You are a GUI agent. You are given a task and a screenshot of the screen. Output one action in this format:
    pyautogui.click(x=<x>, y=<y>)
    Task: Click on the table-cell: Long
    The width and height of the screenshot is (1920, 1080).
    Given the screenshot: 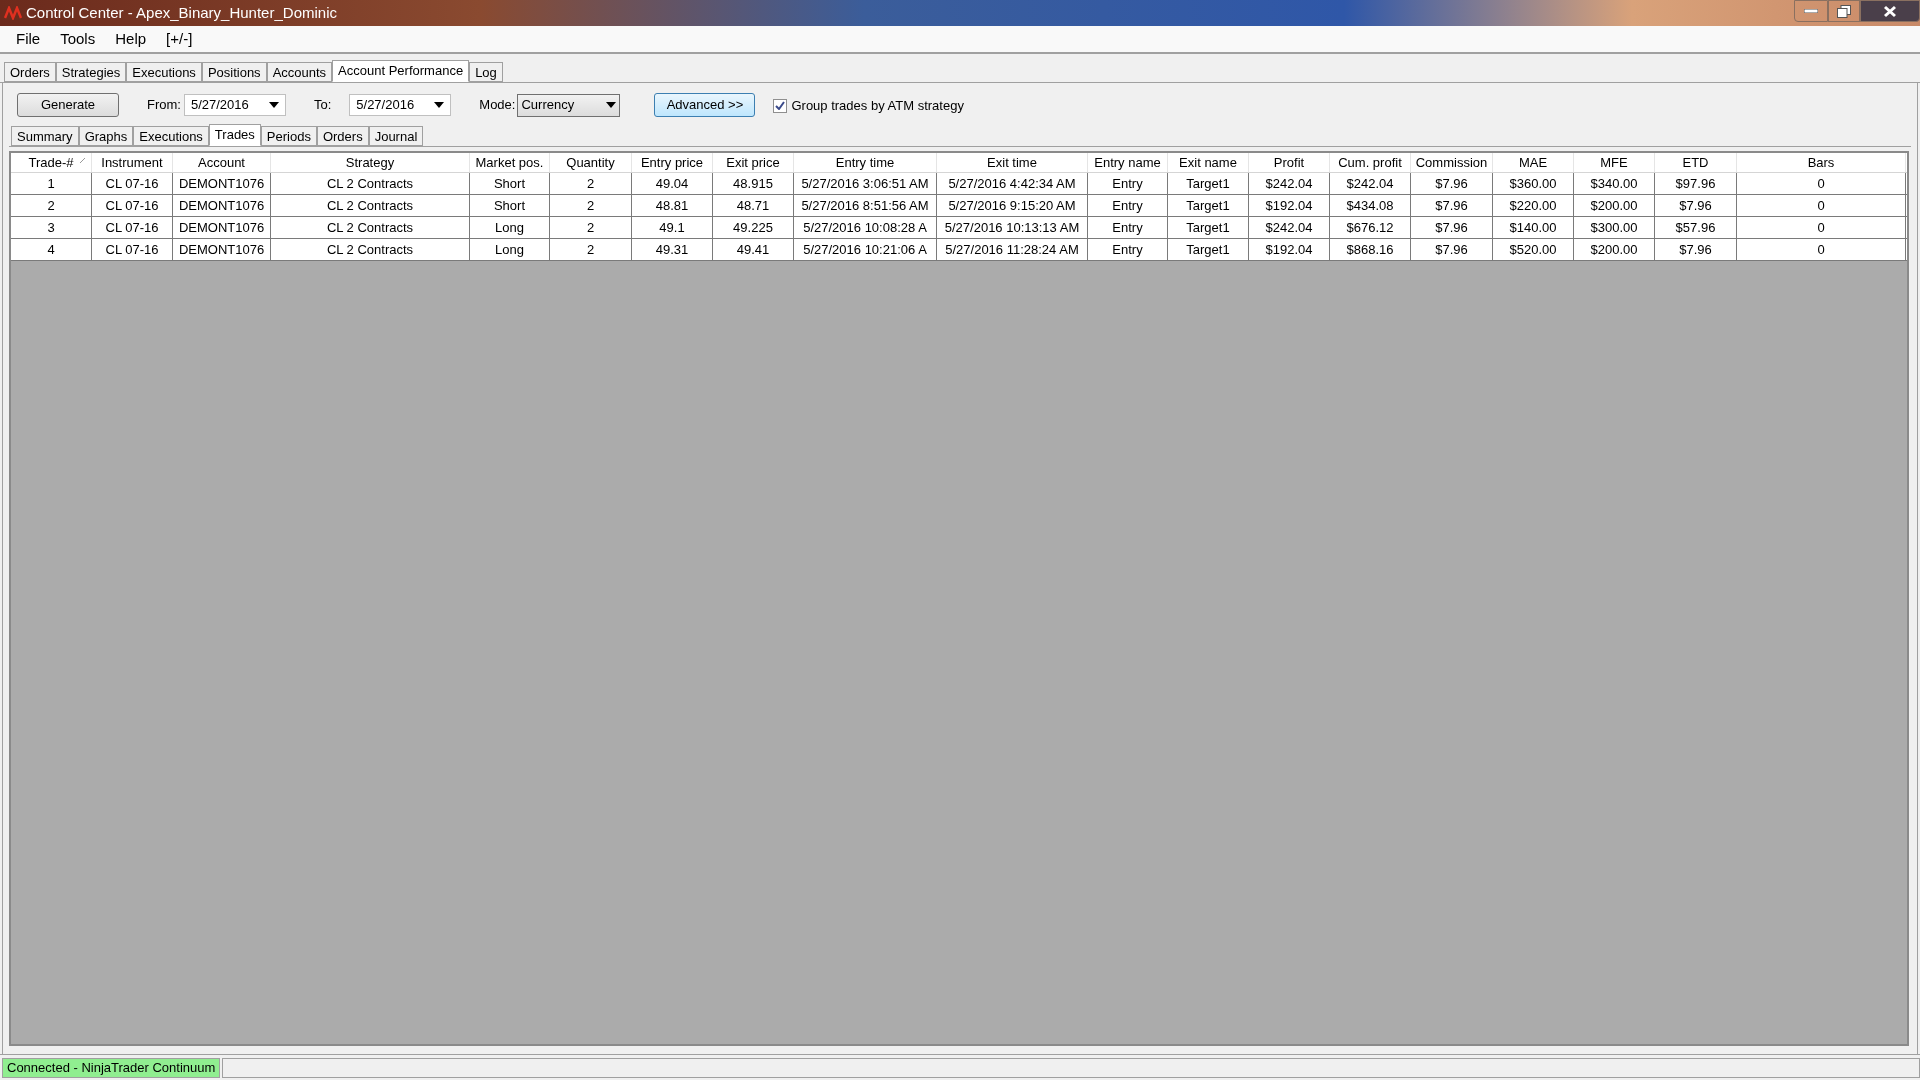 What is the action you would take?
    pyautogui.click(x=510, y=249)
    